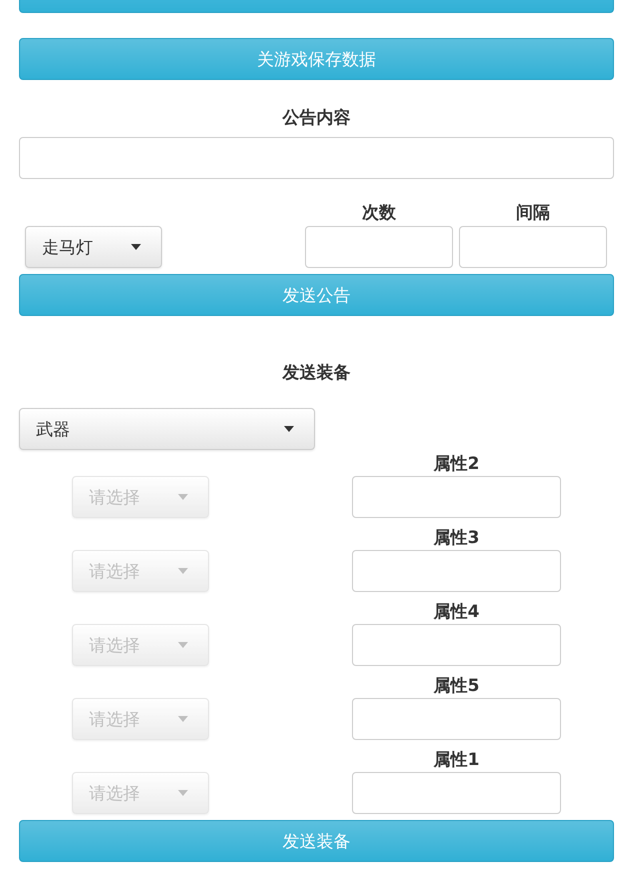 This screenshot has height=872, width=635. What do you see at coordinates (316, 295) in the screenshot?
I see `send-notice-button: 发送公告` at bounding box center [316, 295].